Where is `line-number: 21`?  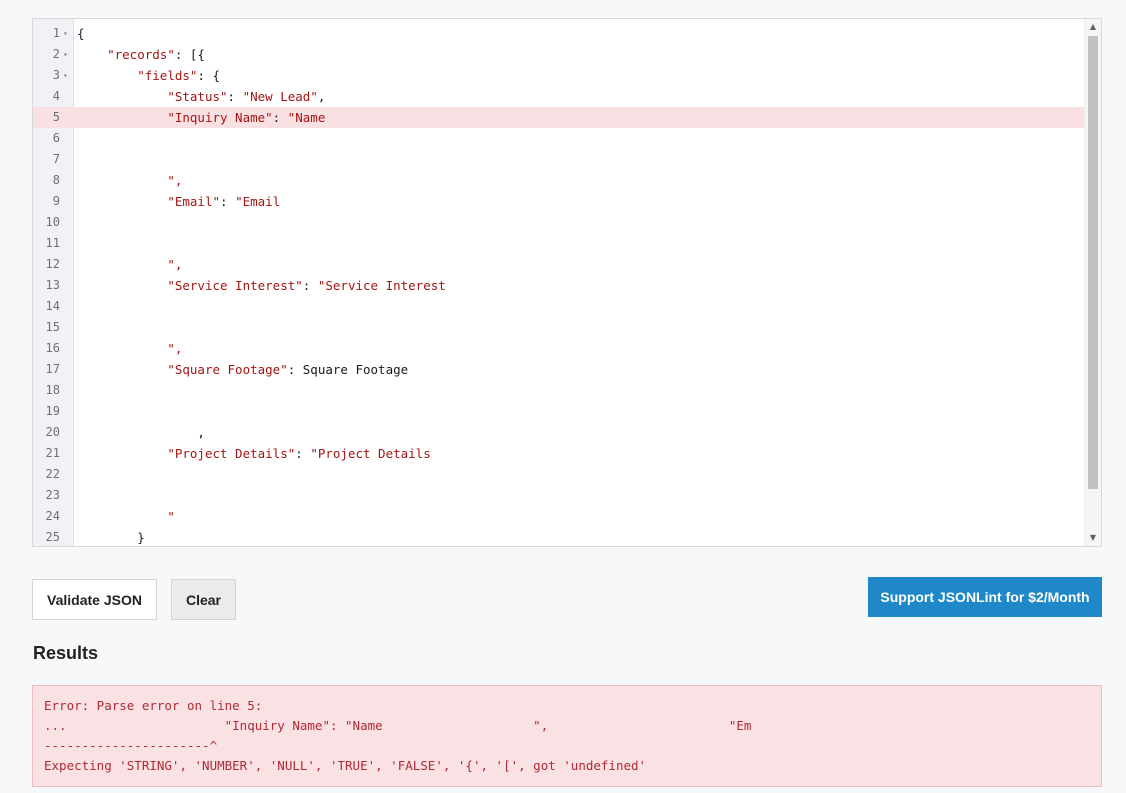 line-number: 21 is located at coordinates (52, 453).